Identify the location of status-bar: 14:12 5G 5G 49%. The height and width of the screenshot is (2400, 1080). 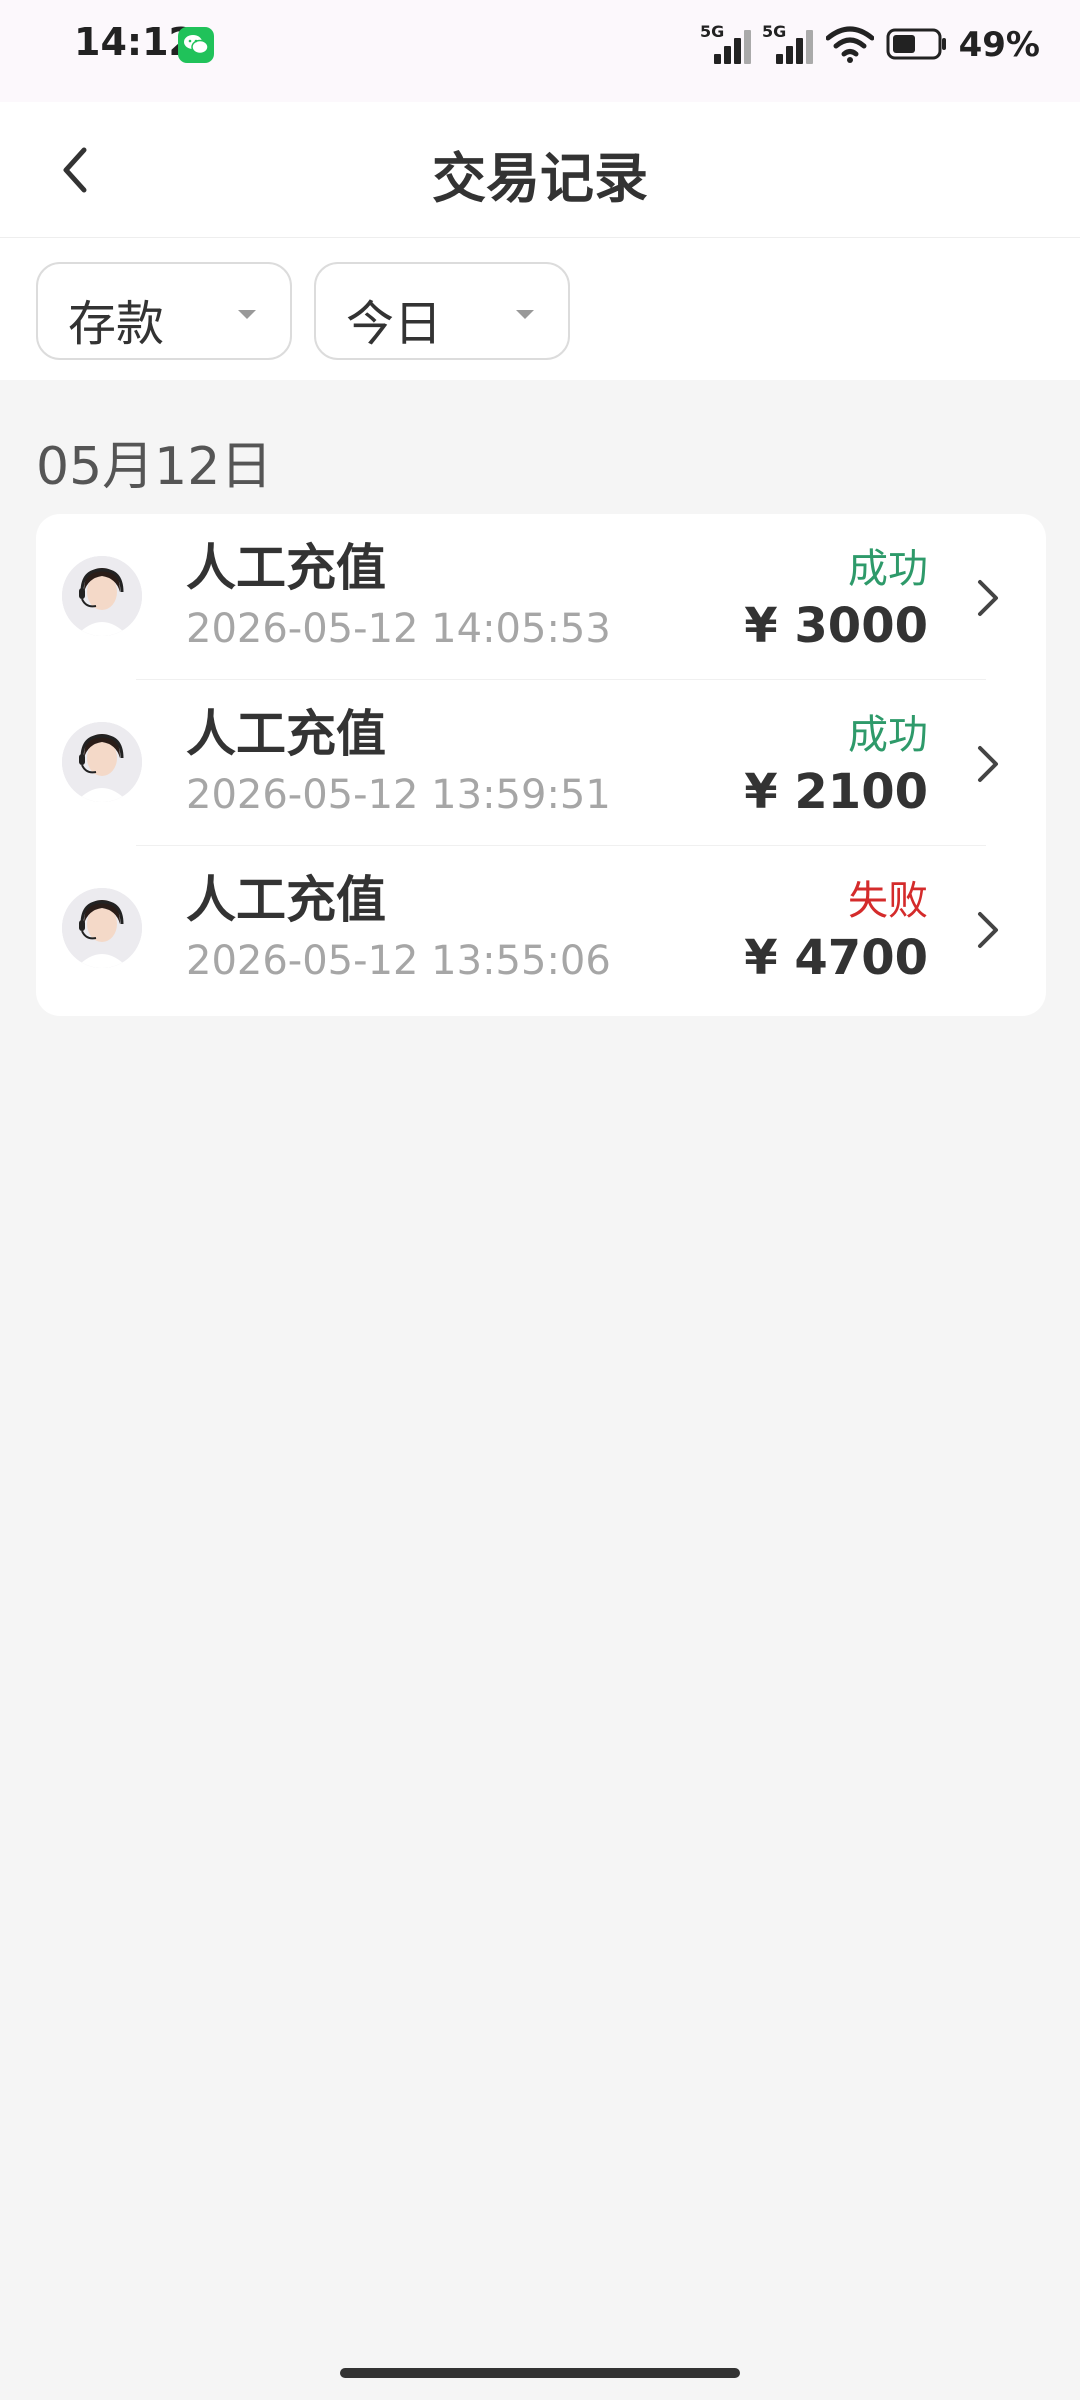
(540, 51).